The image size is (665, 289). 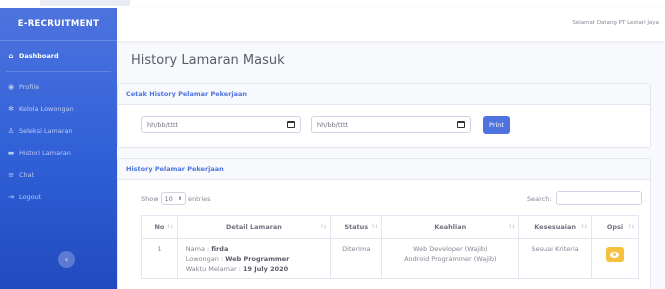 I want to click on cell-no: 1, so click(x=159, y=258).